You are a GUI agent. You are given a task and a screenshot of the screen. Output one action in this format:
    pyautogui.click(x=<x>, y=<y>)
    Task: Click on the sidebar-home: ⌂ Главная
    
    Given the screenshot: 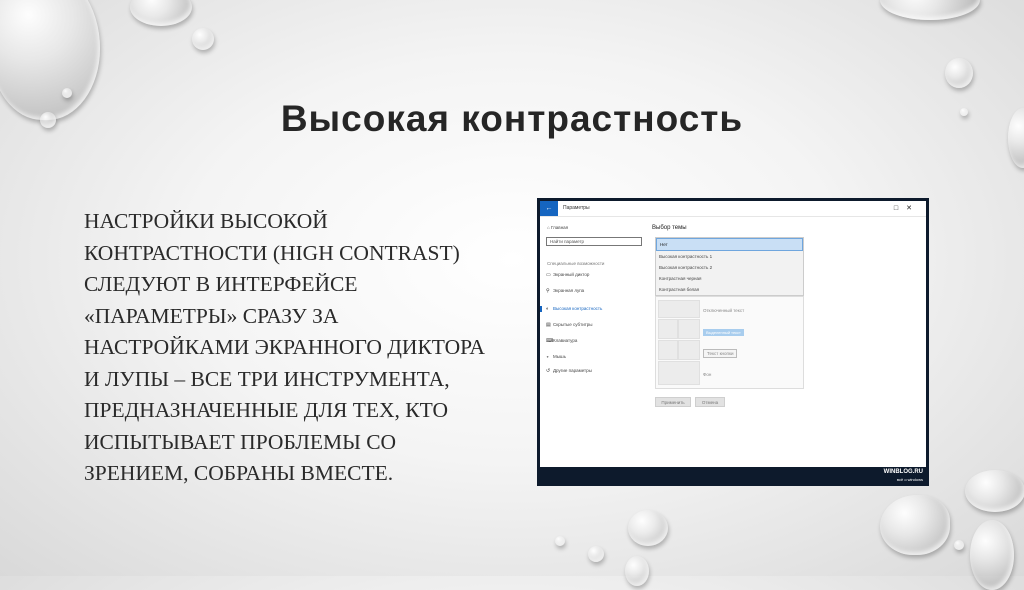 What is the action you would take?
    pyautogui.click(x=557, y=227)
    